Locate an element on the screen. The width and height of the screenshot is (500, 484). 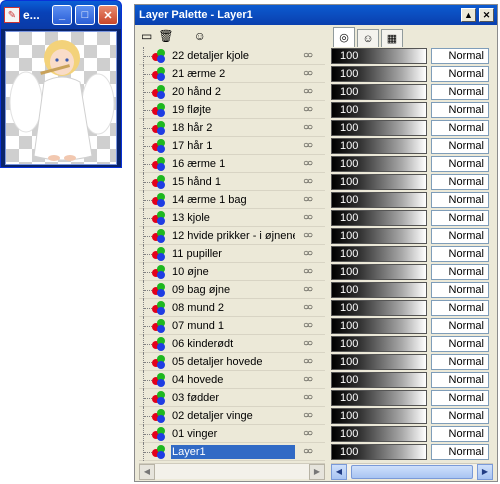
layer-name: 06 kinderødt is located at coordinates (233, 344).